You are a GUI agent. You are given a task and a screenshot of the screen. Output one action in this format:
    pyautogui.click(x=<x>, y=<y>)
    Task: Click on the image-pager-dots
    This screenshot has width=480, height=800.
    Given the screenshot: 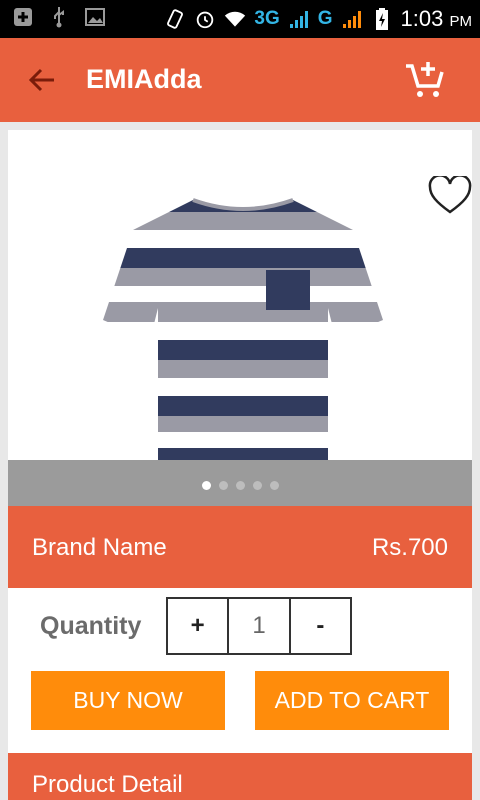 What is the action you would take?
    pyautogui.click(x=240, y=485)
    